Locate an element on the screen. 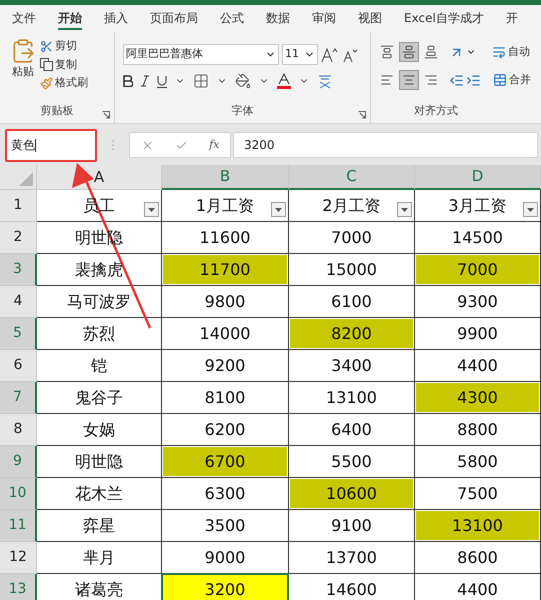  group-label: 对齐方式 is located at coordinates (436, 110).